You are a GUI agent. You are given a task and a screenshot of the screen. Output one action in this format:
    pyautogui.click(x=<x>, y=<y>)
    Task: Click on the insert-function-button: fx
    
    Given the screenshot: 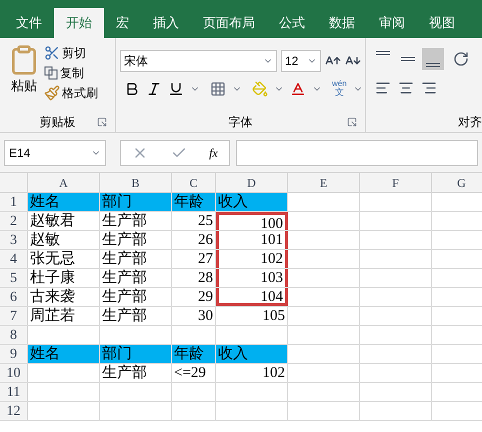 What is the action you would take?
    pyautogui.click(x=213, y=153)
    